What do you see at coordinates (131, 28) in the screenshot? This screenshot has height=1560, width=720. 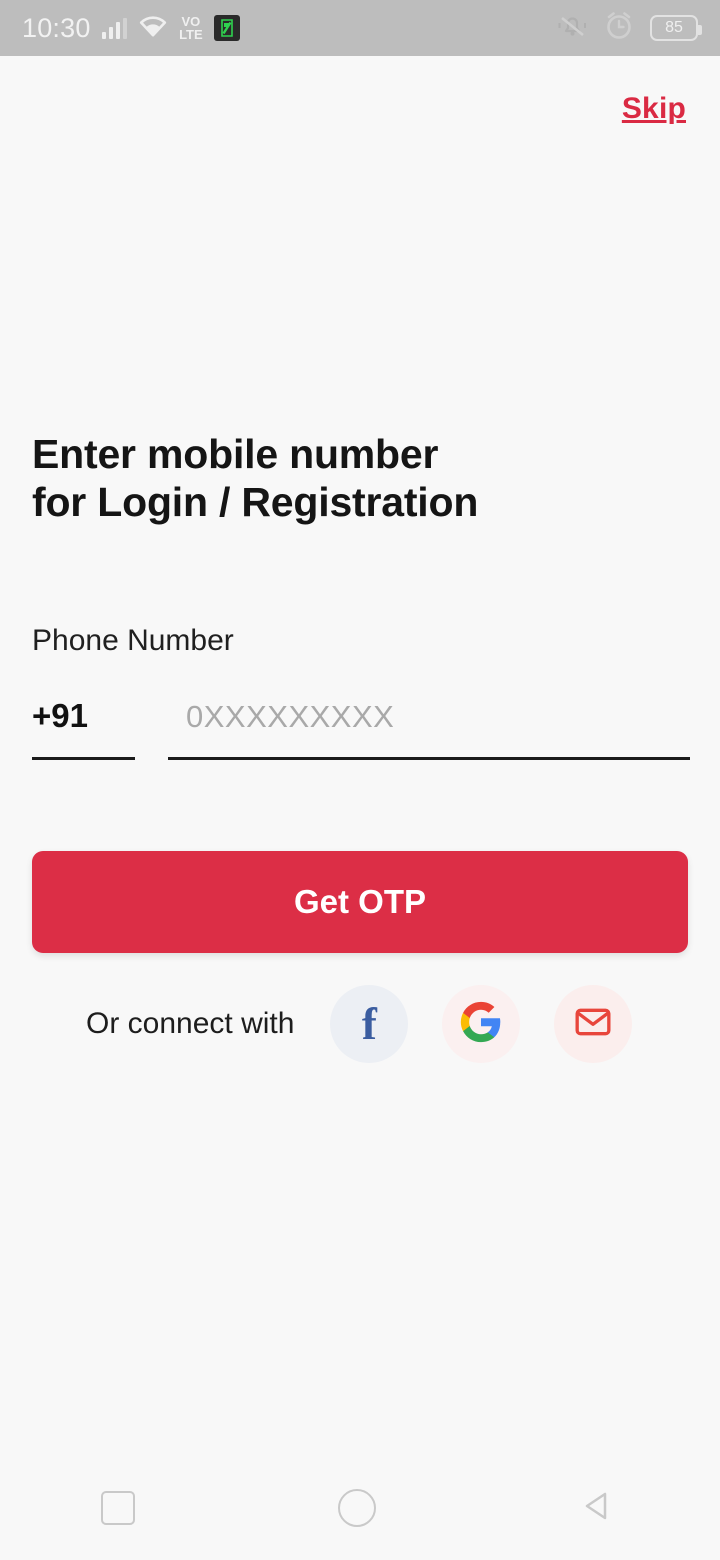 I see `status-bar-left: 10:30 VO LTE` at bounding box center [131, 28].